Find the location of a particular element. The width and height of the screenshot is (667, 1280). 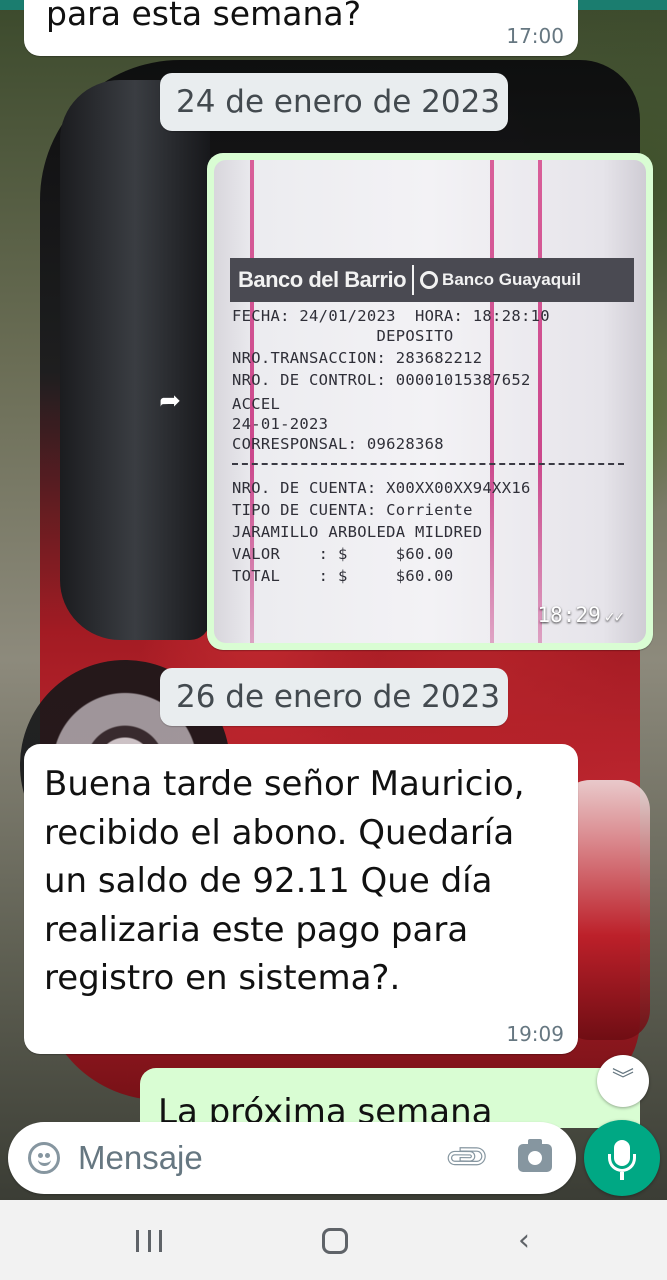

read-receipt-icon: ✓✓ is located at coordinates (614, 616).